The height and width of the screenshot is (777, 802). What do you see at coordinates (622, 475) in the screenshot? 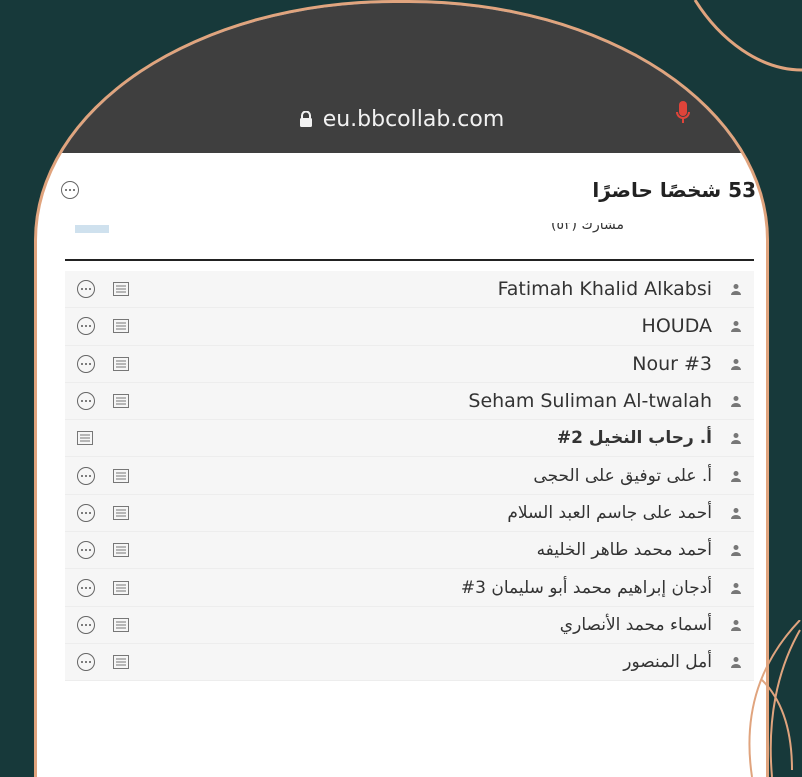
I see `participant-name: أ. على توفيق على الحجى` at bounding box center [622, 475].